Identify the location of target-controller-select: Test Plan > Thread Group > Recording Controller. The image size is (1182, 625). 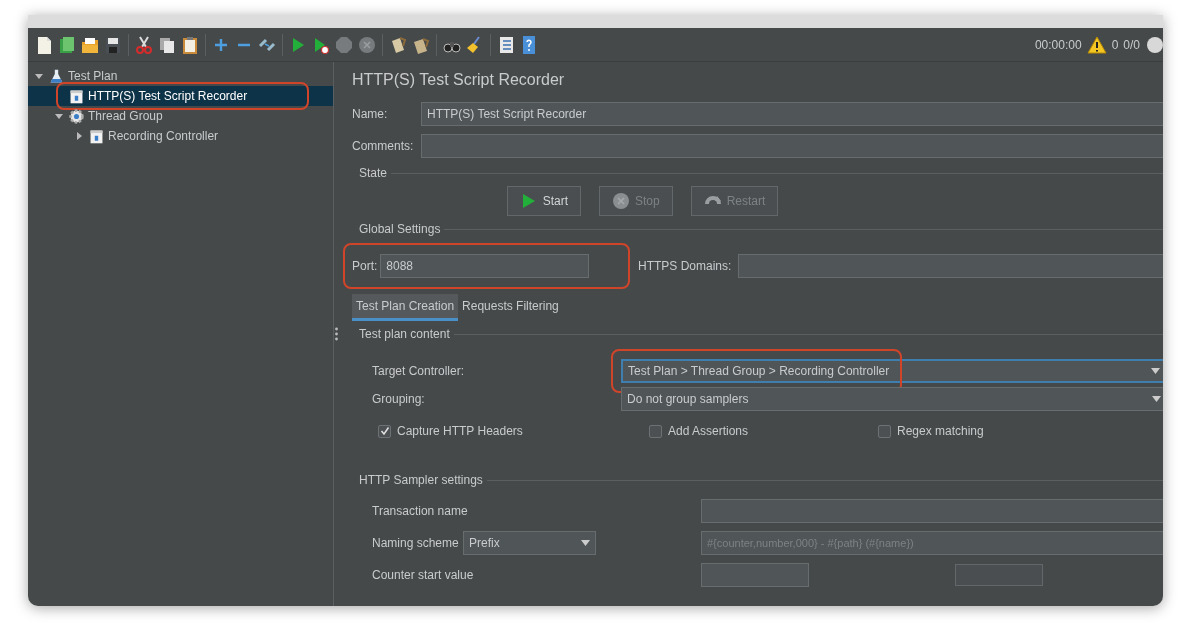
(892, 371).